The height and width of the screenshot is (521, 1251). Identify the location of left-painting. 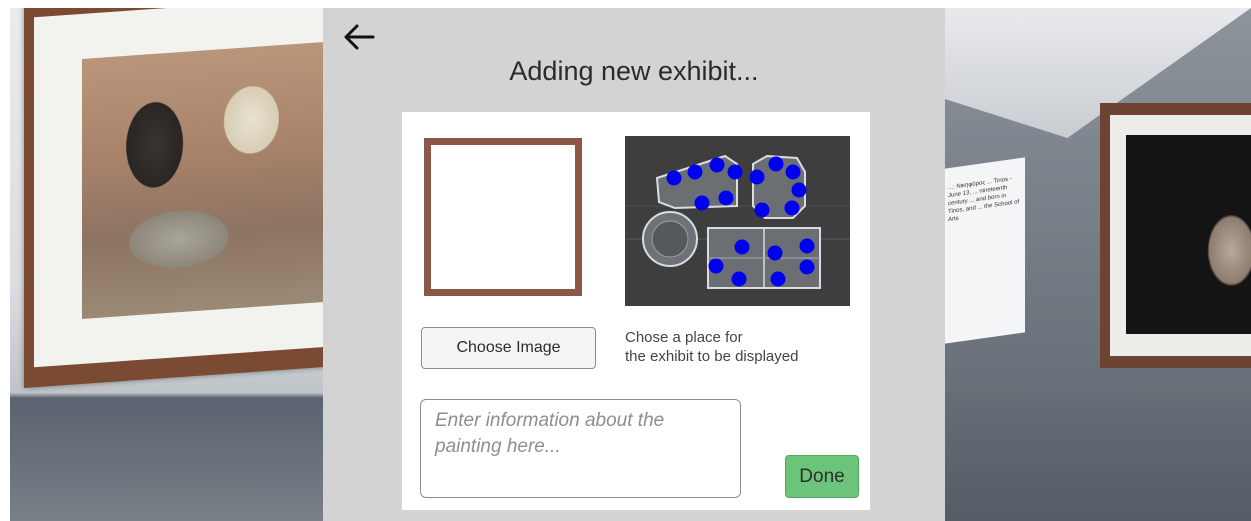
(203, 180).